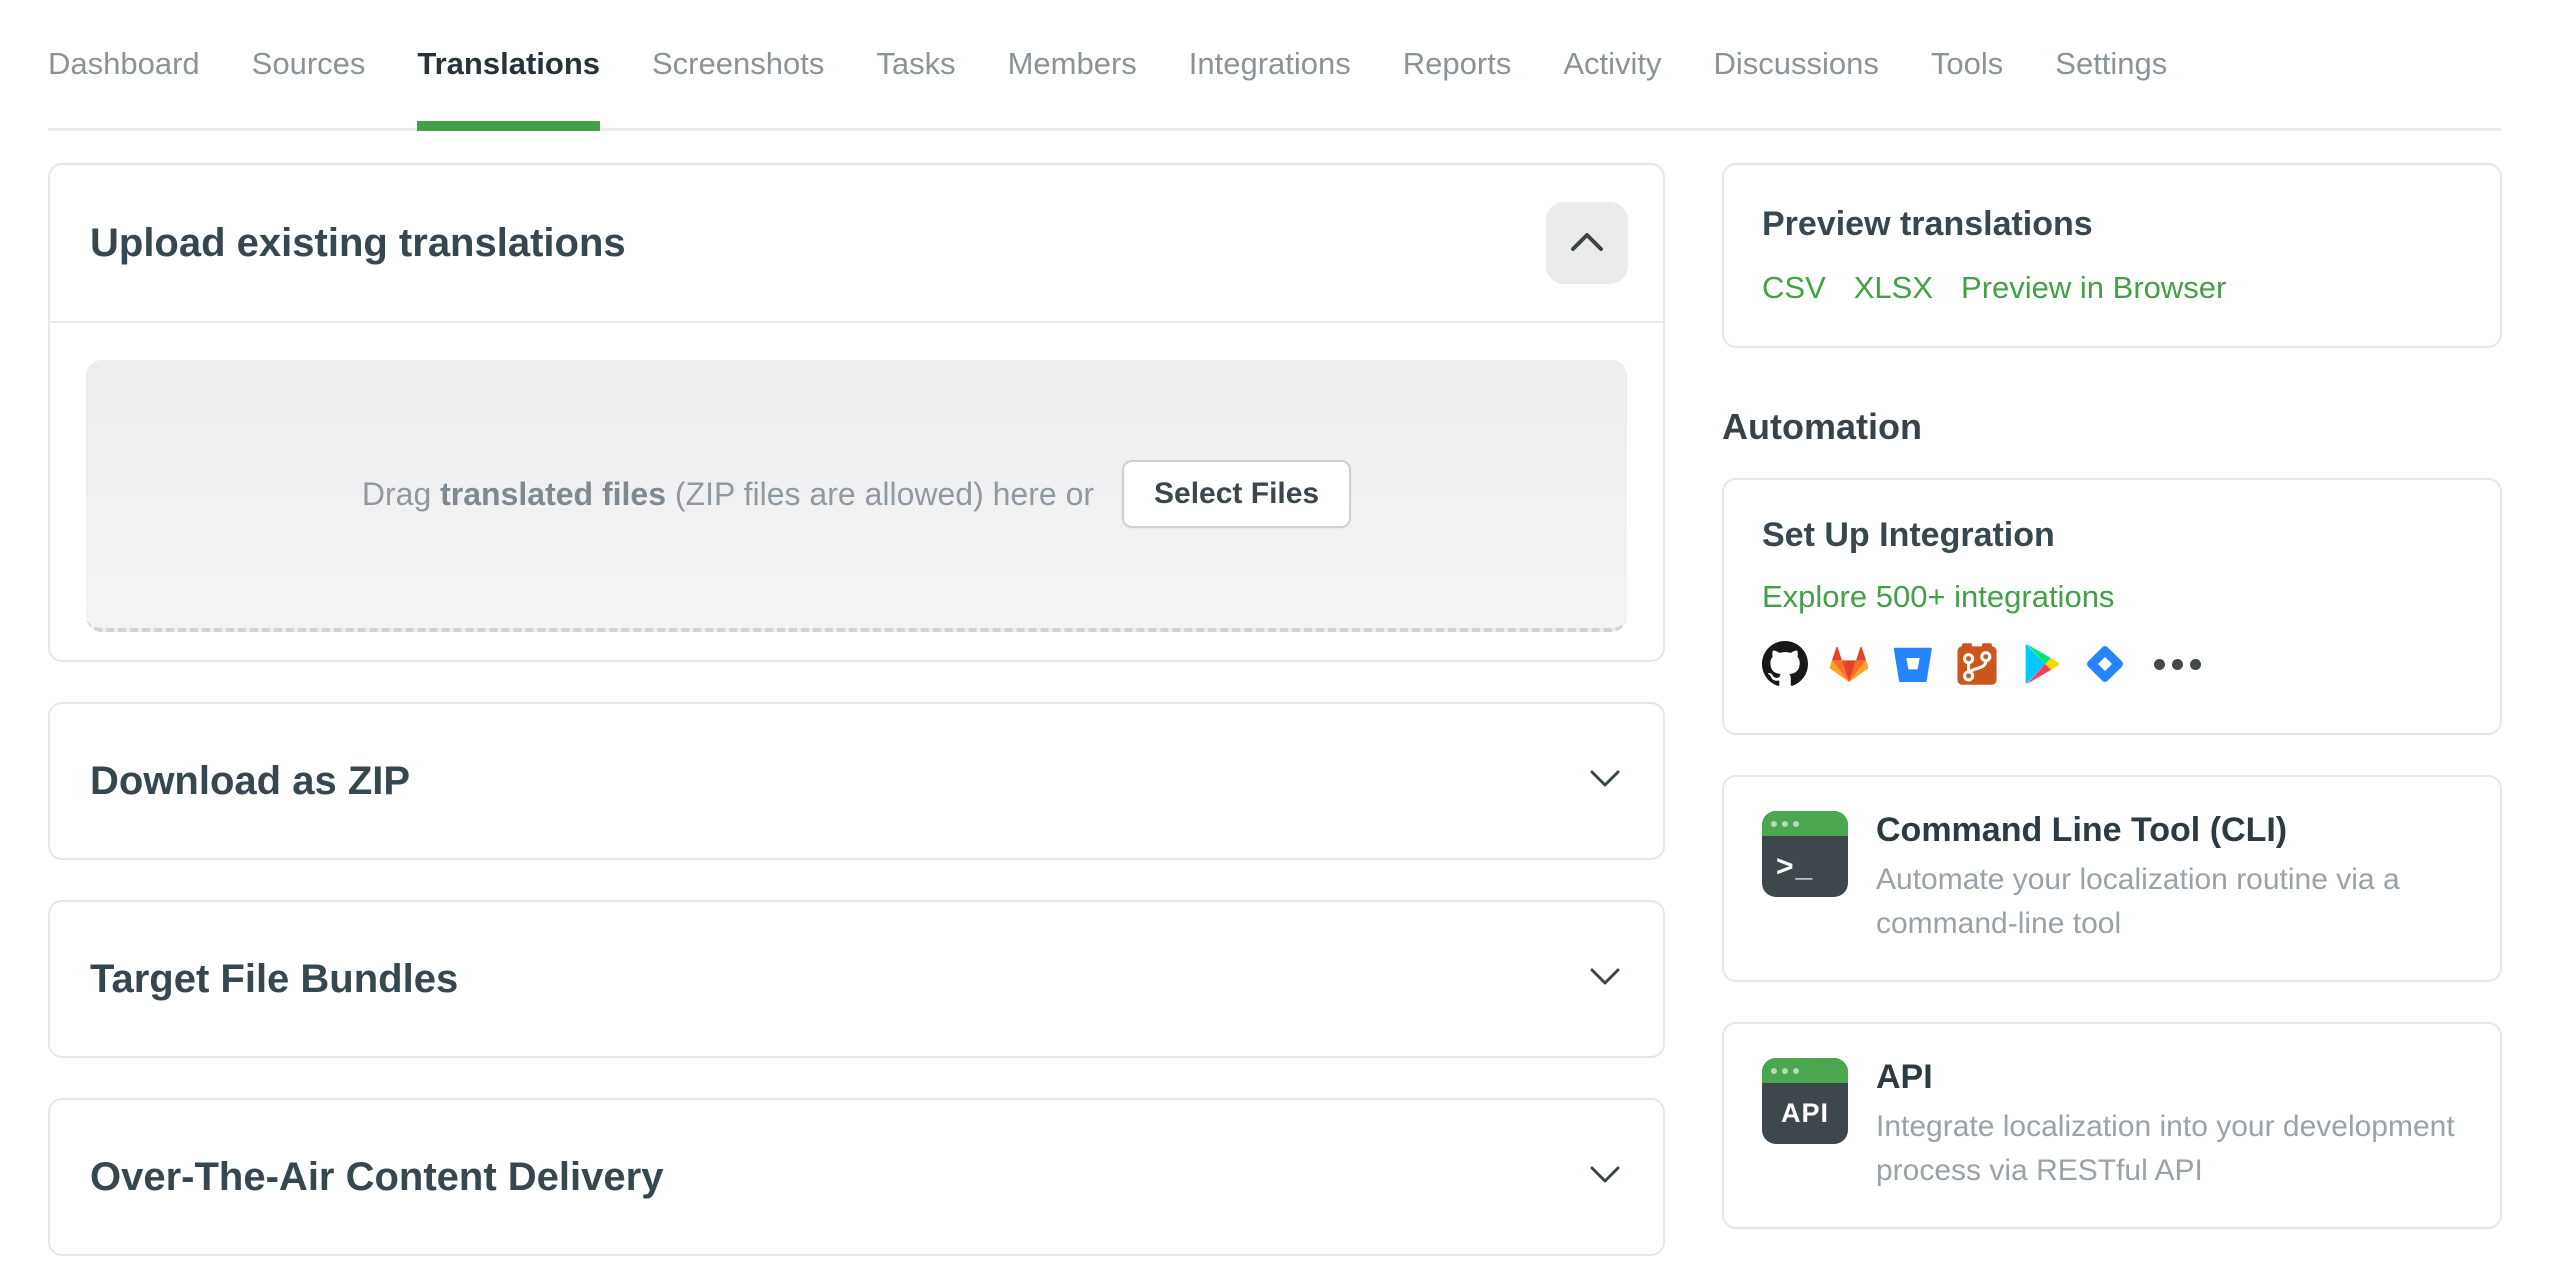  What do you see at coordinates (2093, 288) in the screenshot?
I see `preview-in-browser-link: Preview in Browser` at bounding box center [2093, 288].